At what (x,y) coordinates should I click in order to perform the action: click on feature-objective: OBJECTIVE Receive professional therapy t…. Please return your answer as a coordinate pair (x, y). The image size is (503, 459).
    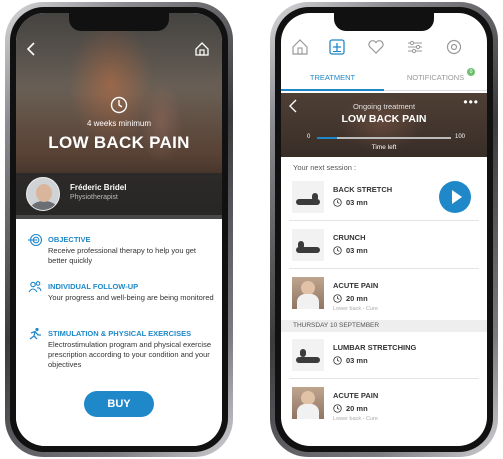
    Looking at the image, I should click on (121, 250).